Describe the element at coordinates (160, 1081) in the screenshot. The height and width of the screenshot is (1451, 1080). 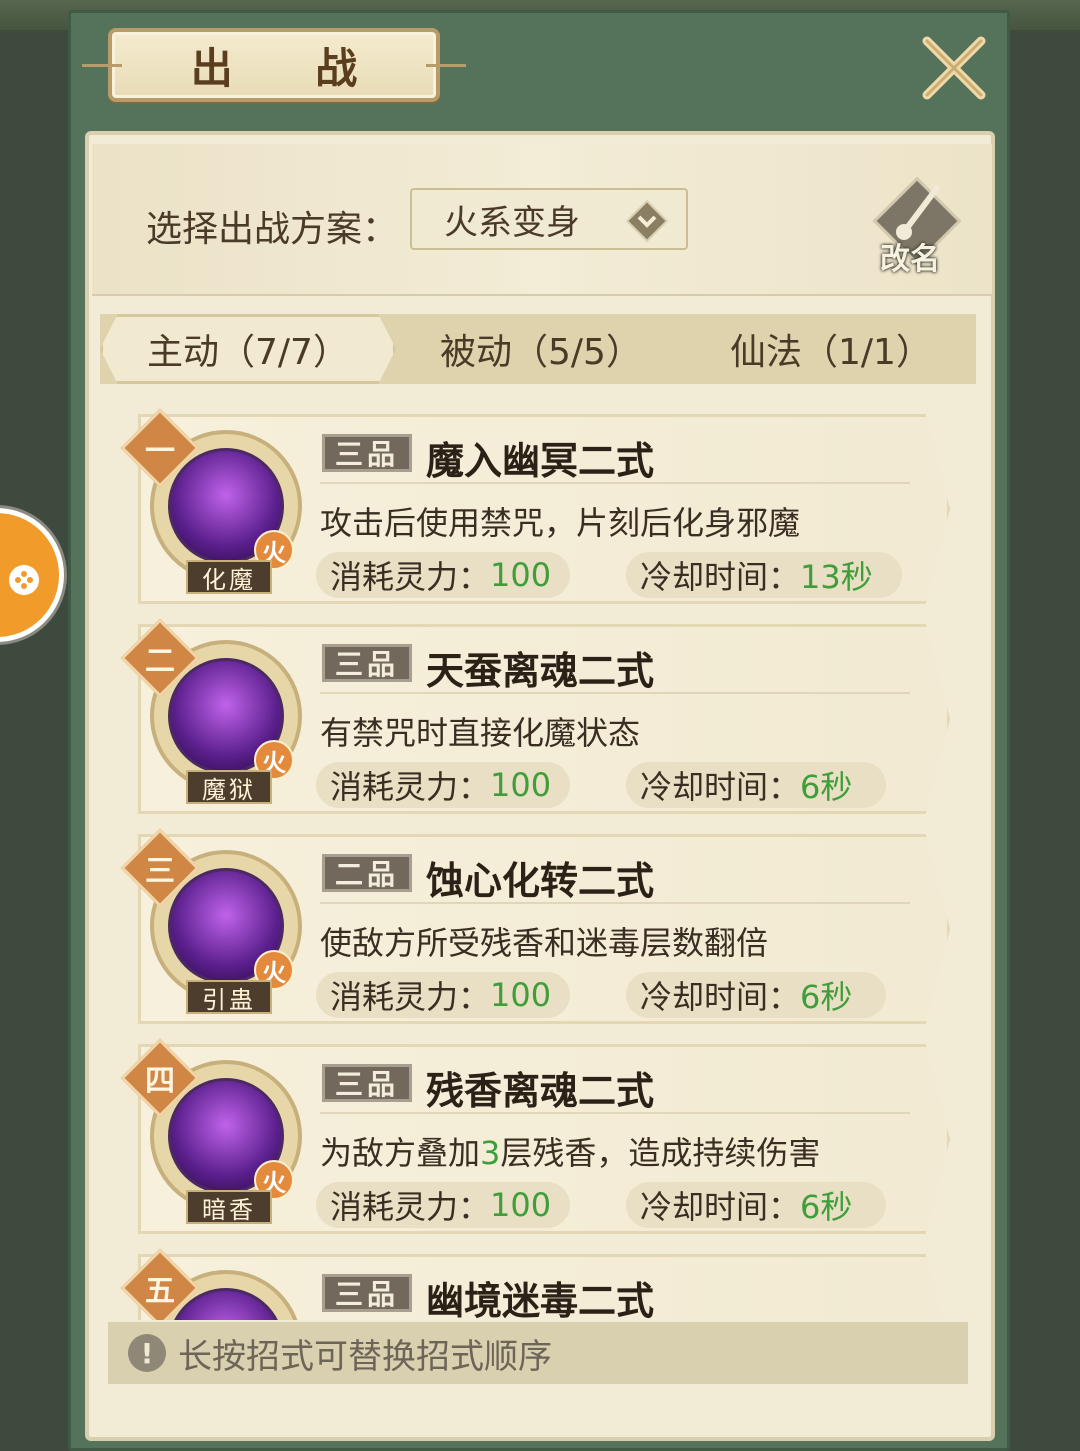
I see `rank-number: 四` at that location.